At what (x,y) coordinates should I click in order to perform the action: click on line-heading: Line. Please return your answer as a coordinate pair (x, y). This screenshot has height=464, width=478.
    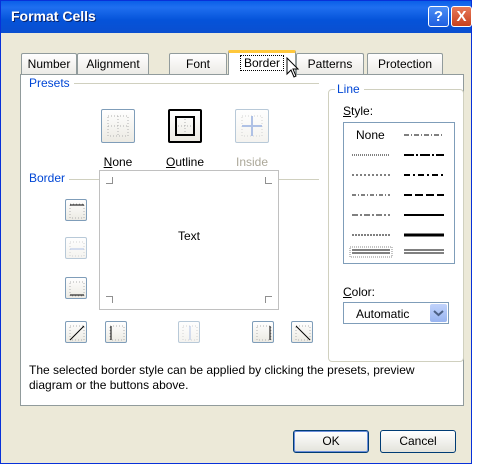
    Looking at the image, I should click on (349, 89).